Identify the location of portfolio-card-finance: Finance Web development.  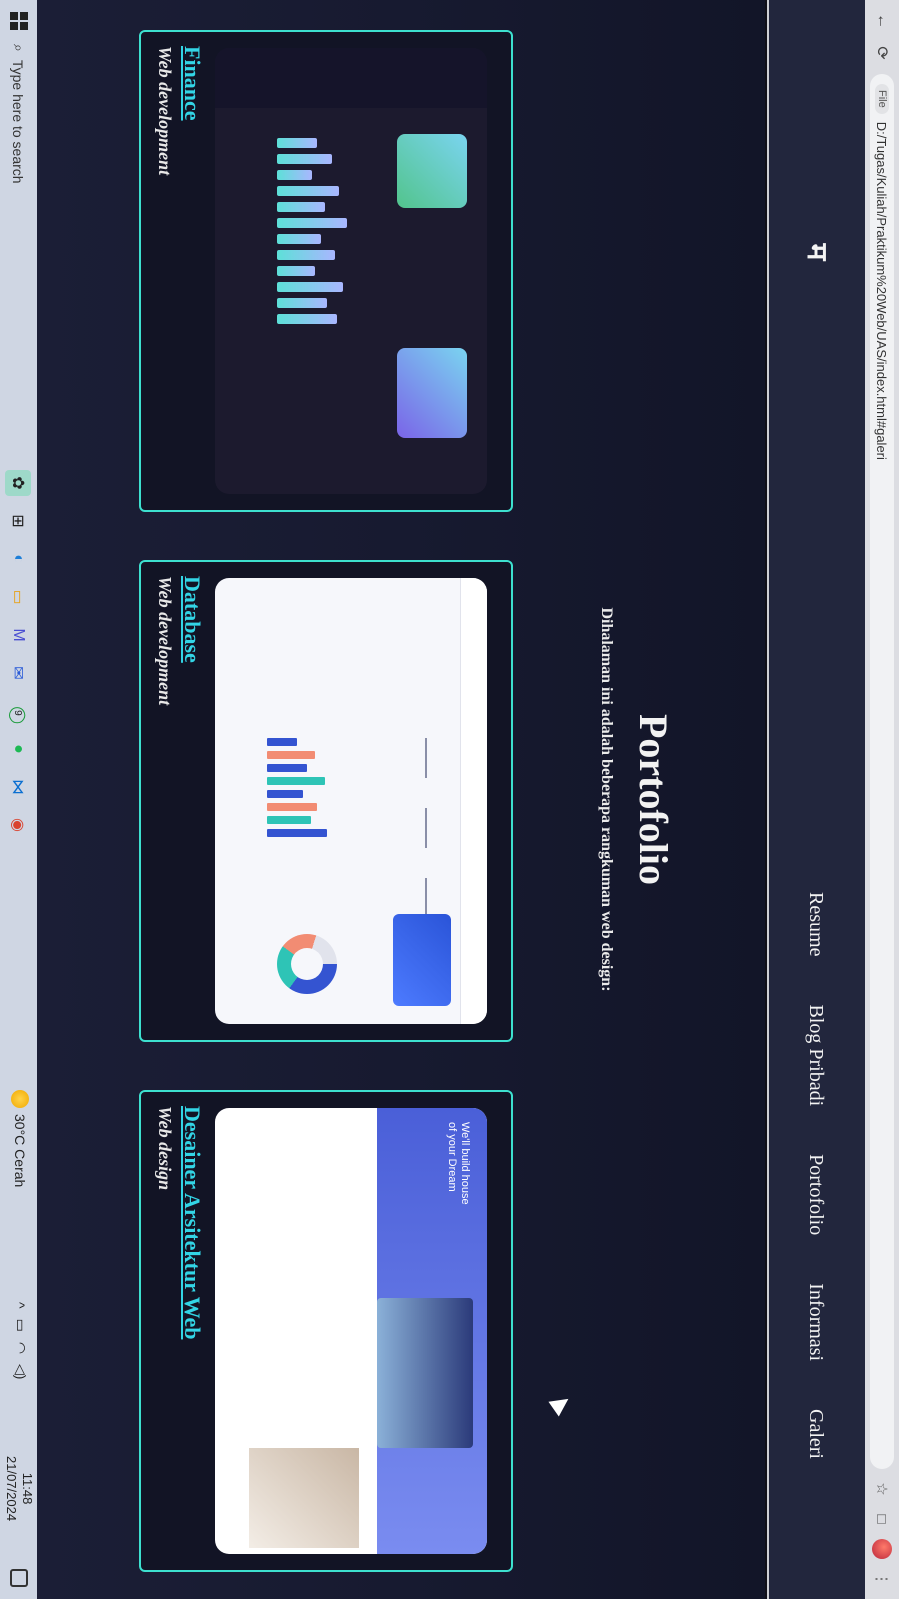
(326, 271).